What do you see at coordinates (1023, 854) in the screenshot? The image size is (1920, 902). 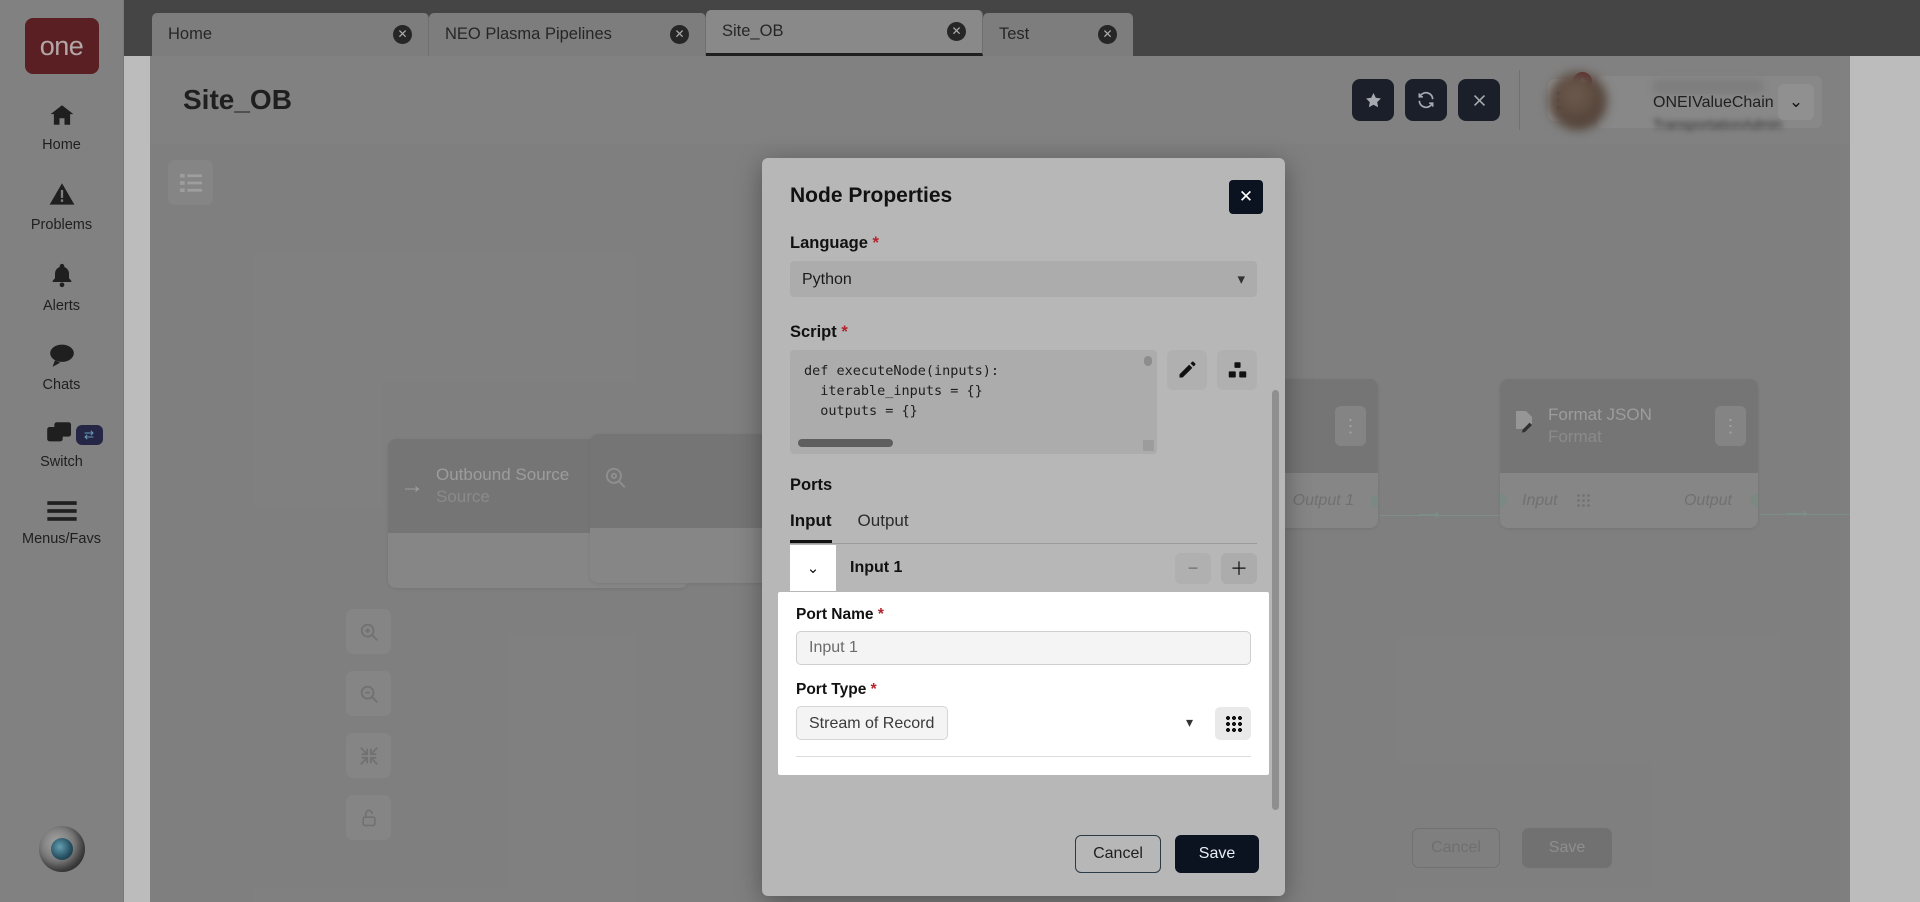 I see `dialog-footer: Cancel Save` at bounding box center [1023, 854].